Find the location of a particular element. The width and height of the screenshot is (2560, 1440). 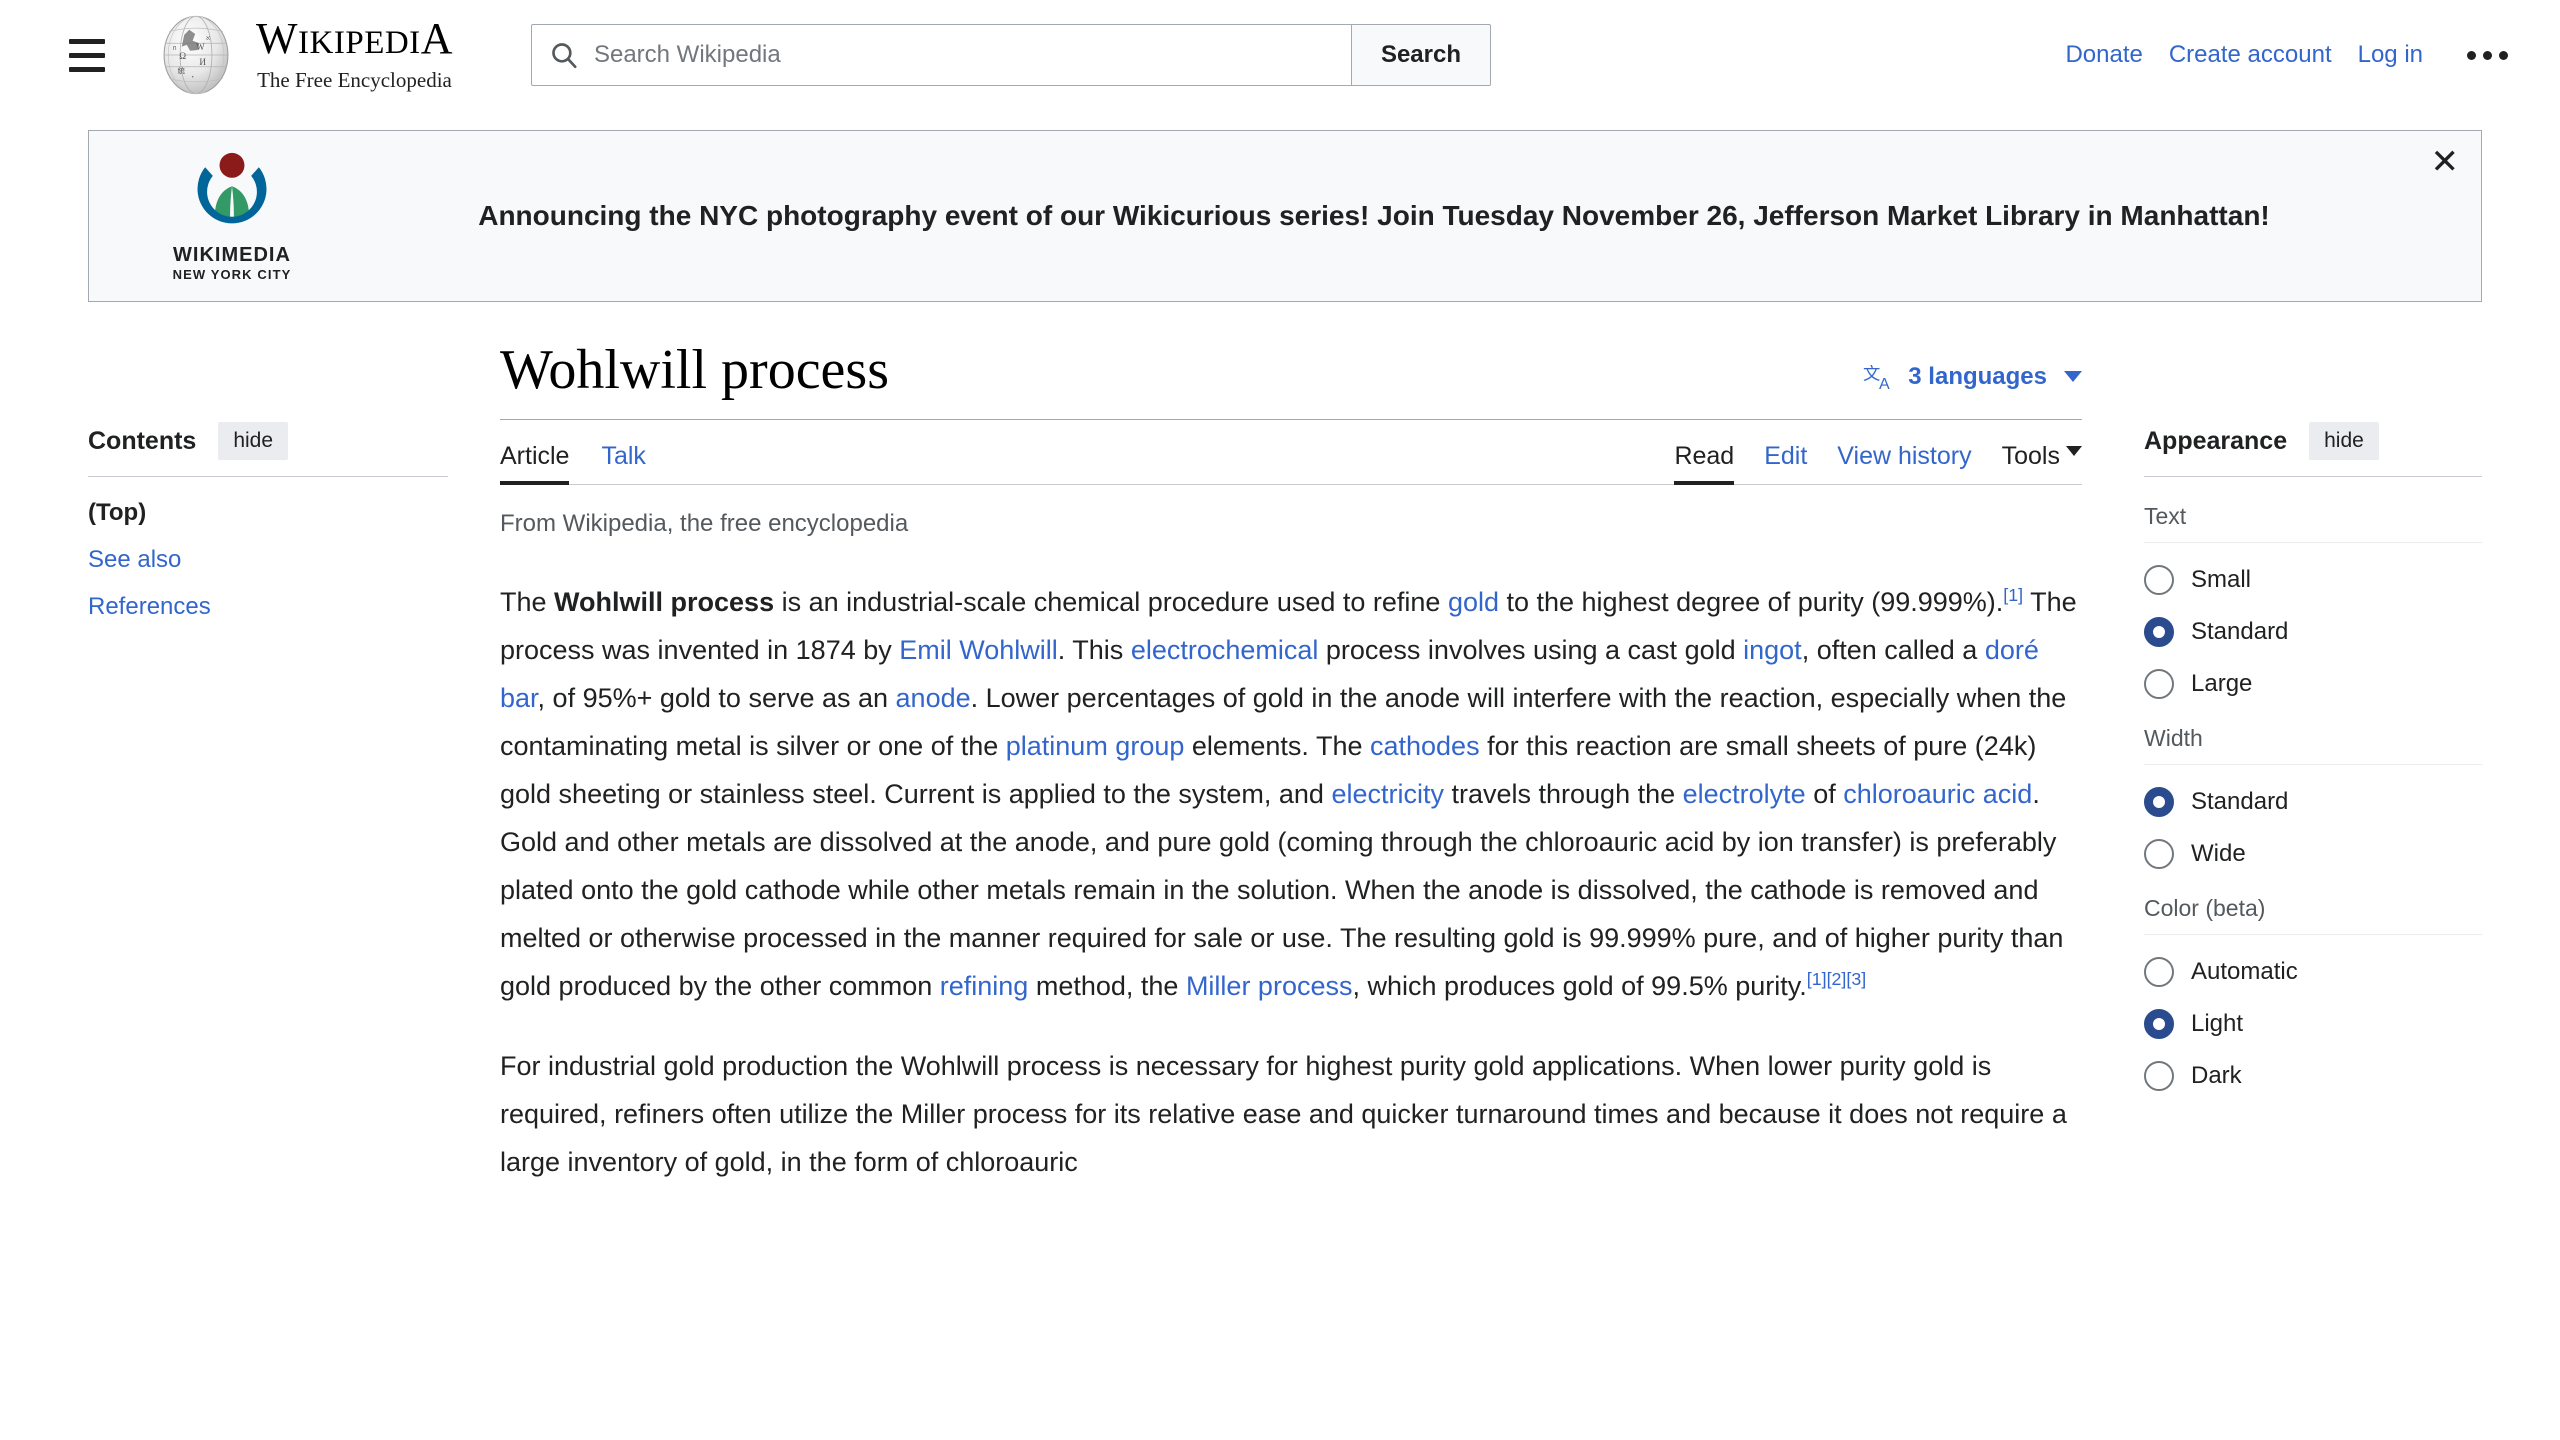

link-electrolyte: electrolyte is located at coordinates (1744, 794).